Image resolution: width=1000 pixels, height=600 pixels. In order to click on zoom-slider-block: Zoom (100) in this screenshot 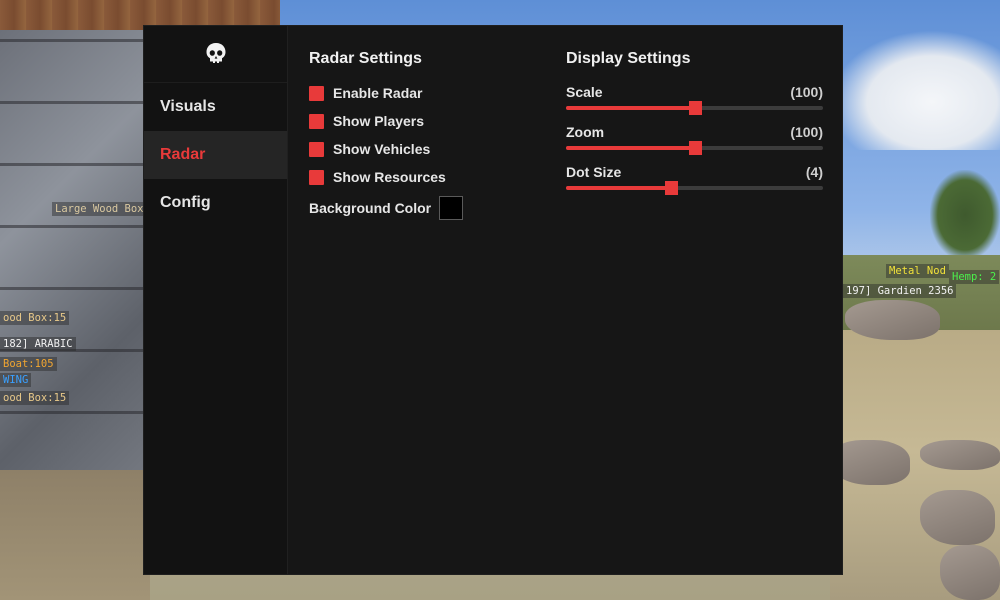, I will do `click(694, 139)`.